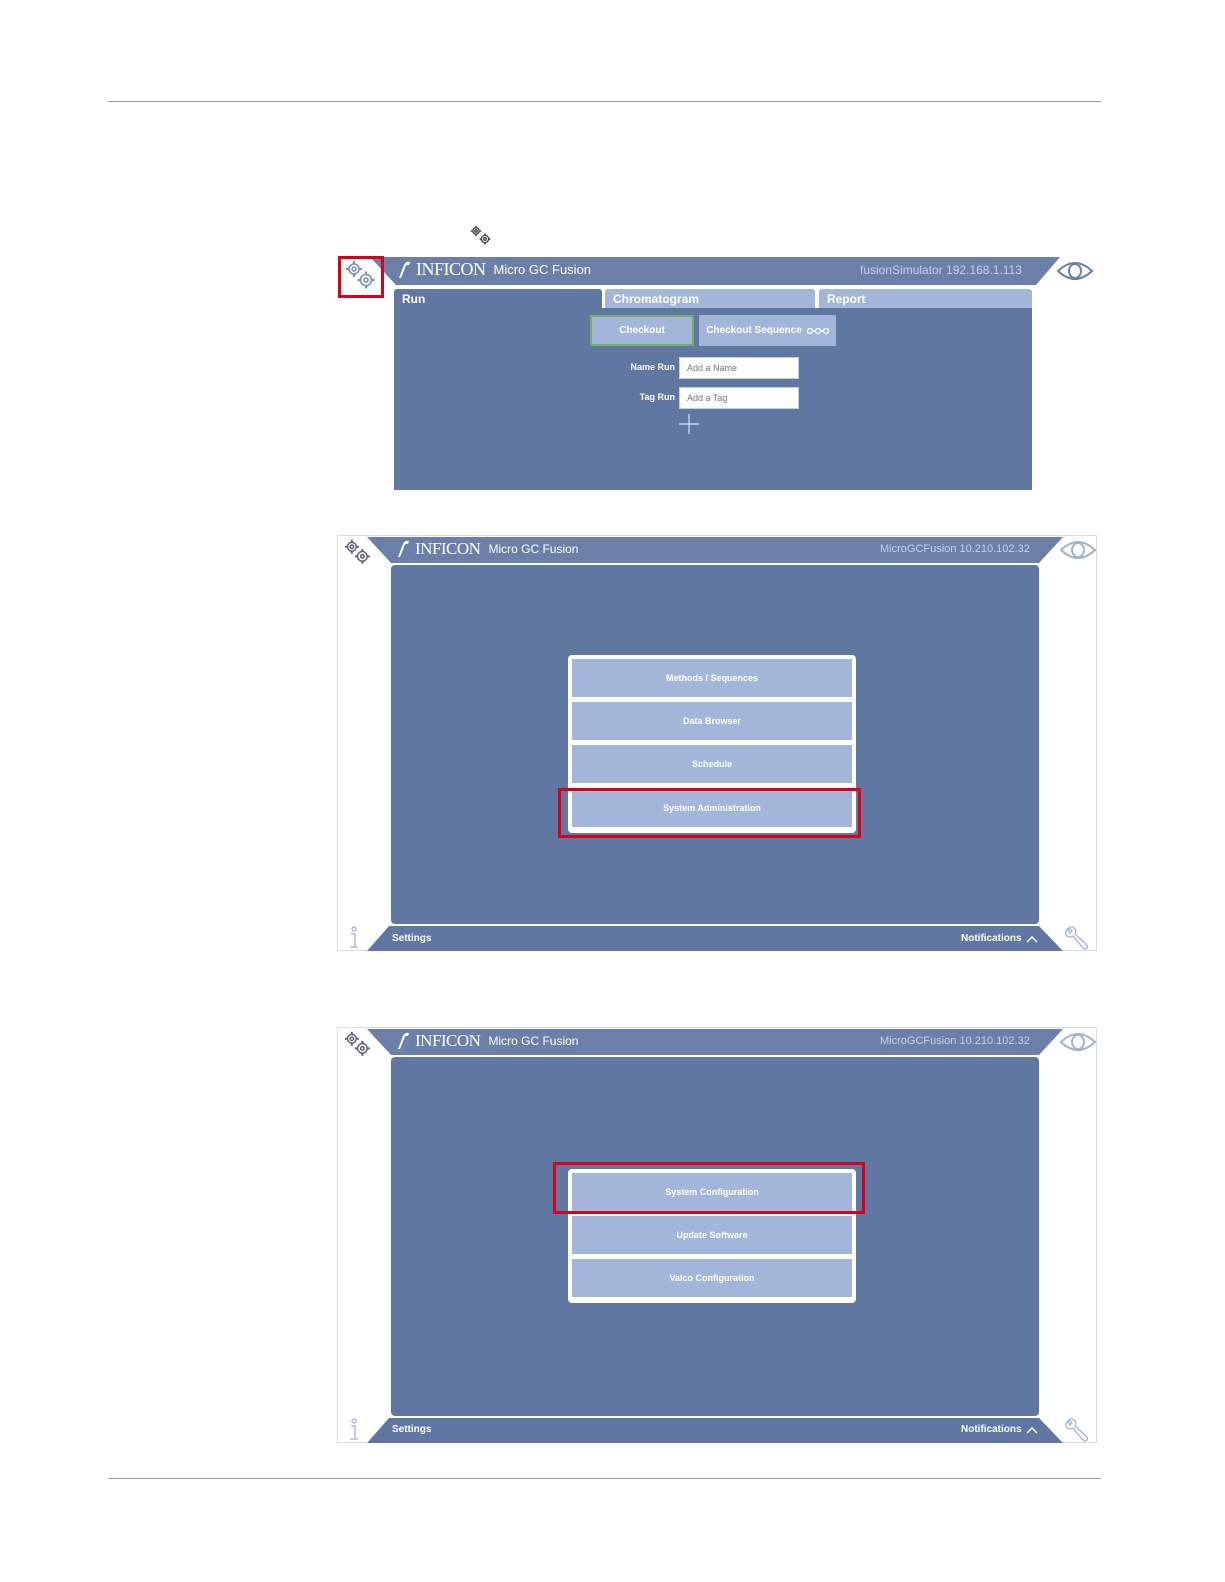 The image size is (1225, 1582). What do you see at coordinates (925, 299) in the screenshot?
I see `tab-report: Report` at bounding box center [925, 299].